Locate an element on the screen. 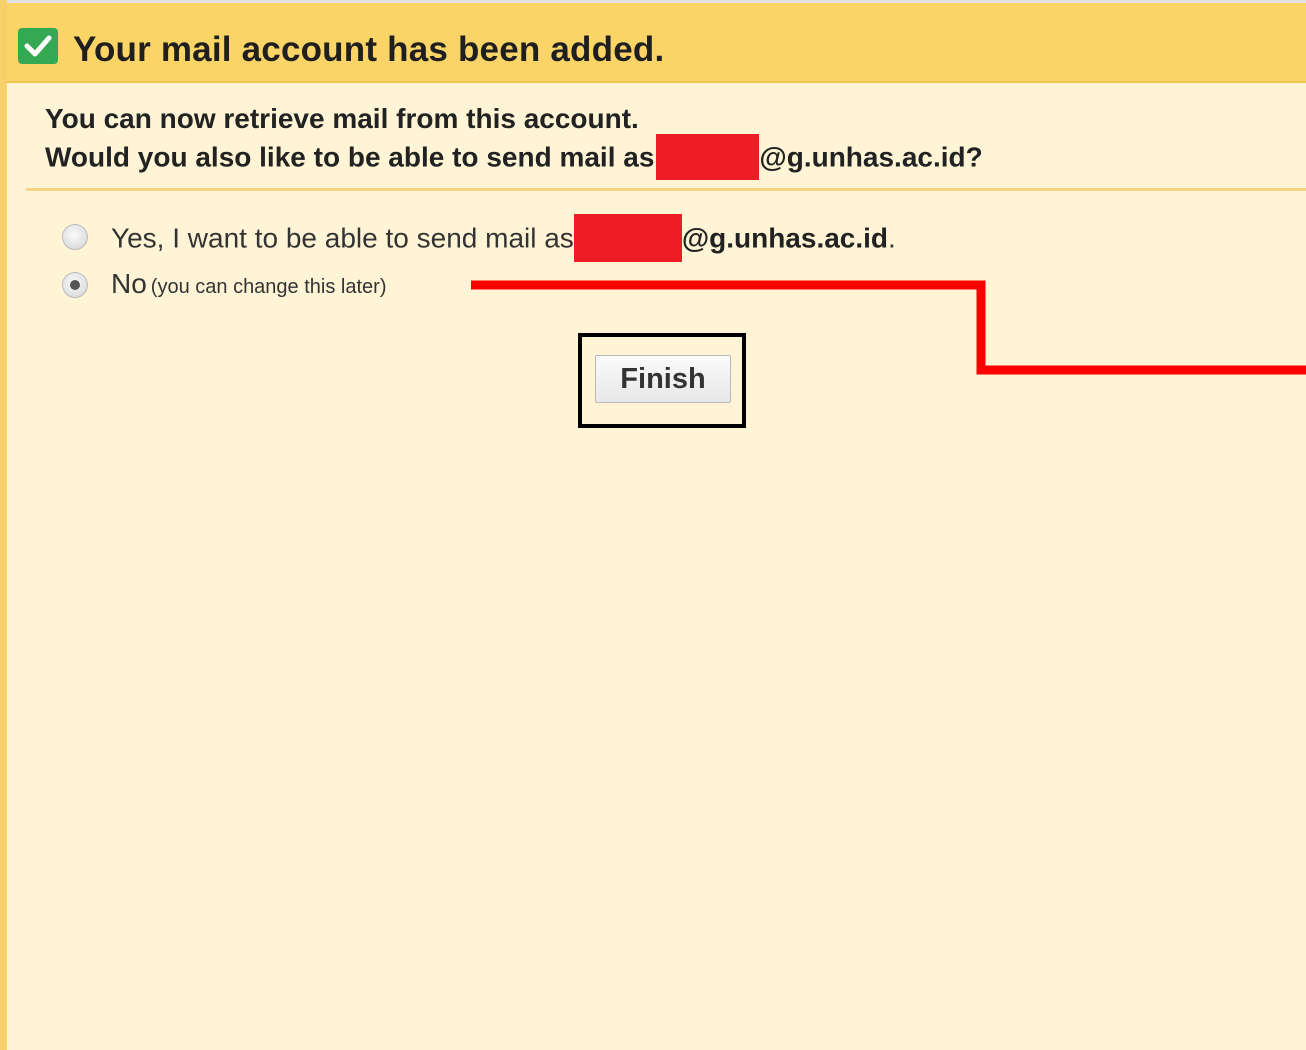  option-yes-domain: @g.unhas.ac.id is located at coordinates (785, 238).